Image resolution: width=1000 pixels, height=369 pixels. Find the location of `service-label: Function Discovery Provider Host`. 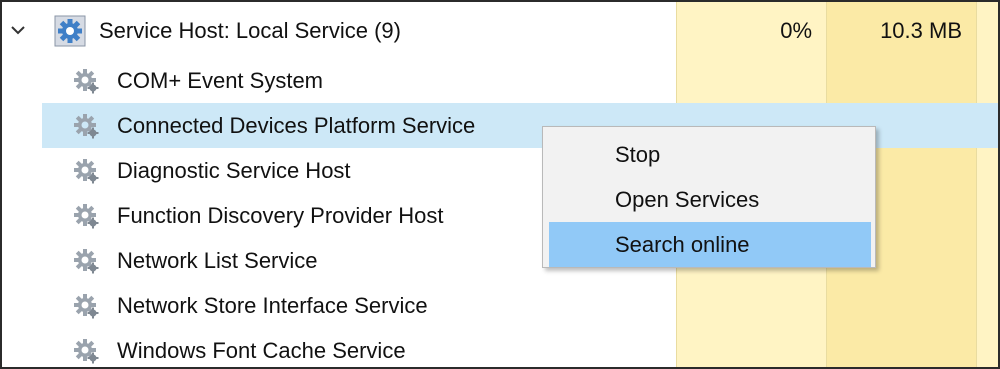

service-label: Function Discovery Provider Host is located at coordinates (280, 215).